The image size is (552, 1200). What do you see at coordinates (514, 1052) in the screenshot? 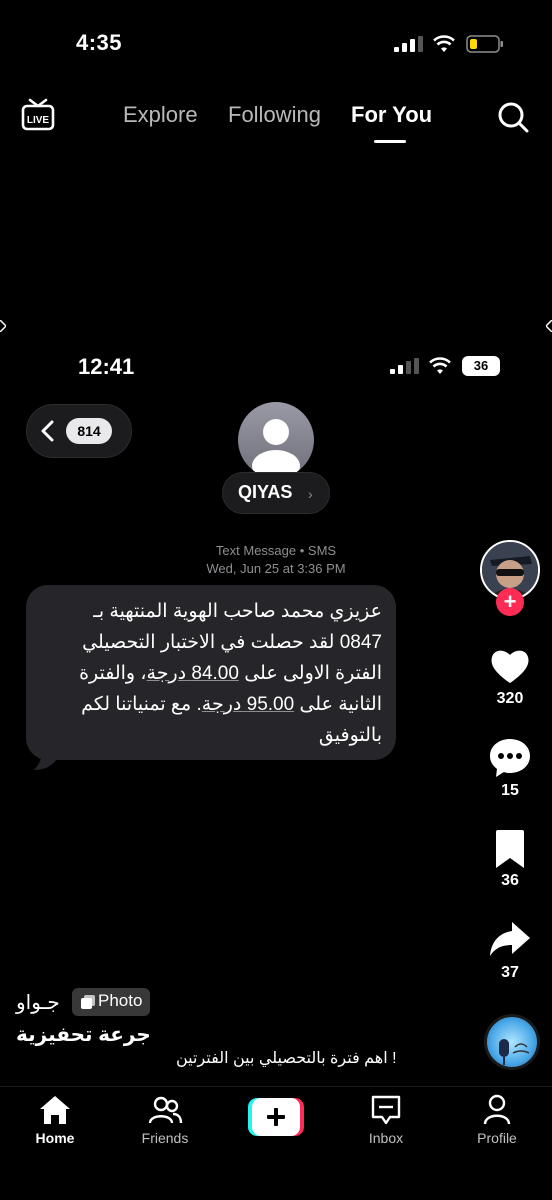
I see `sound-cover-image` at bounding box center [514, 1052].